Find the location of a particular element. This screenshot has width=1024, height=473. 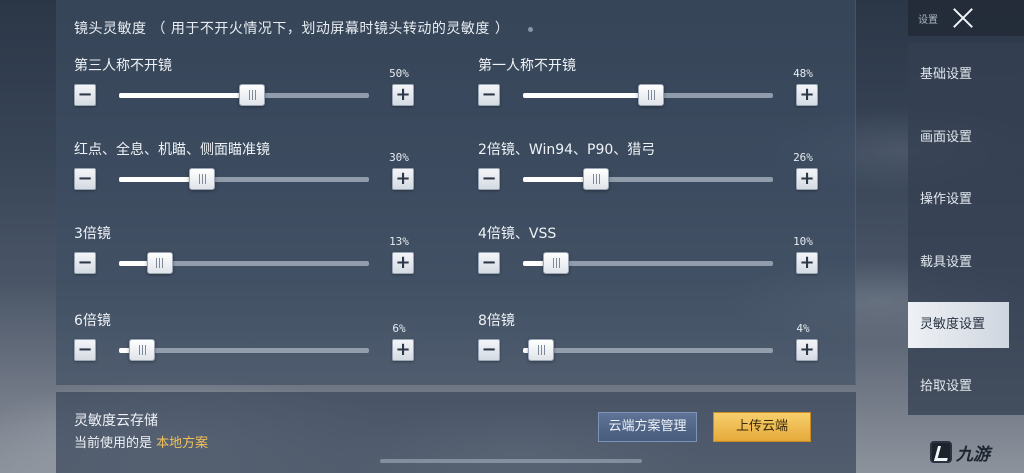

settings-title: 设置 is located at coordinates (928, 20).